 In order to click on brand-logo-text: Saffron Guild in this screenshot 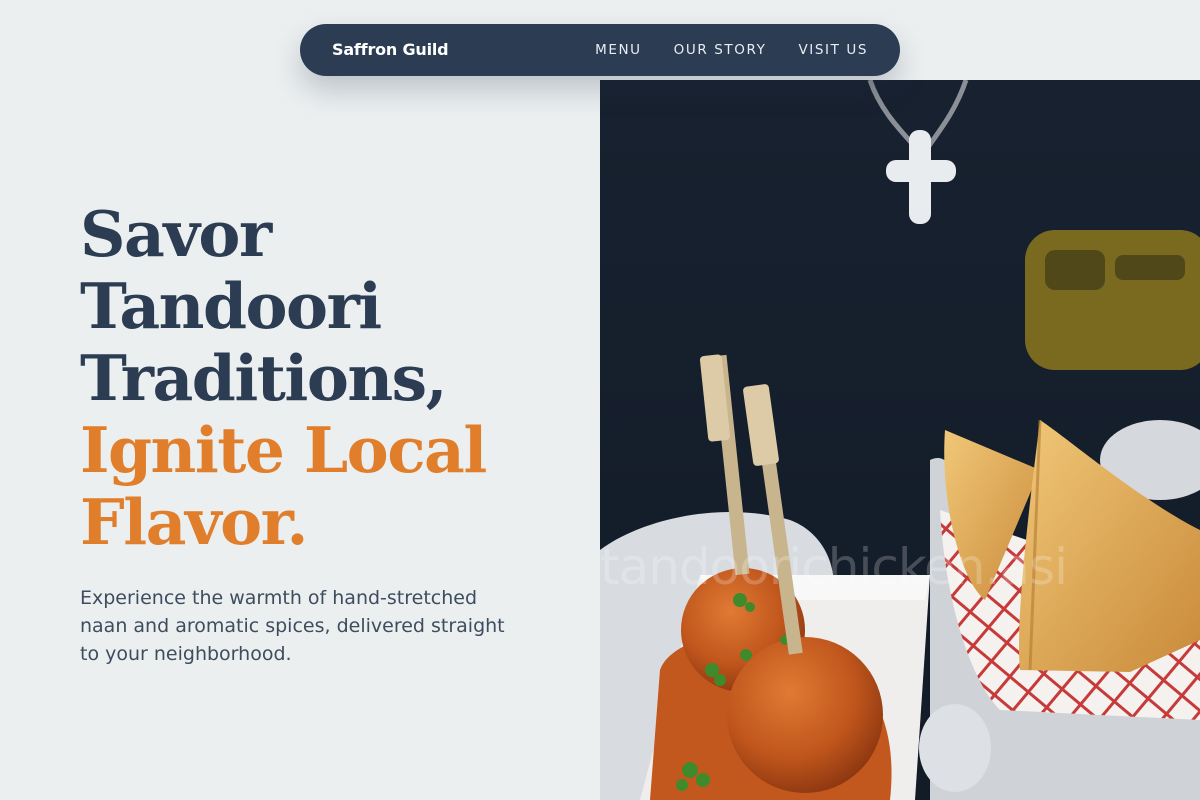, I will do `click(390, 50)`.